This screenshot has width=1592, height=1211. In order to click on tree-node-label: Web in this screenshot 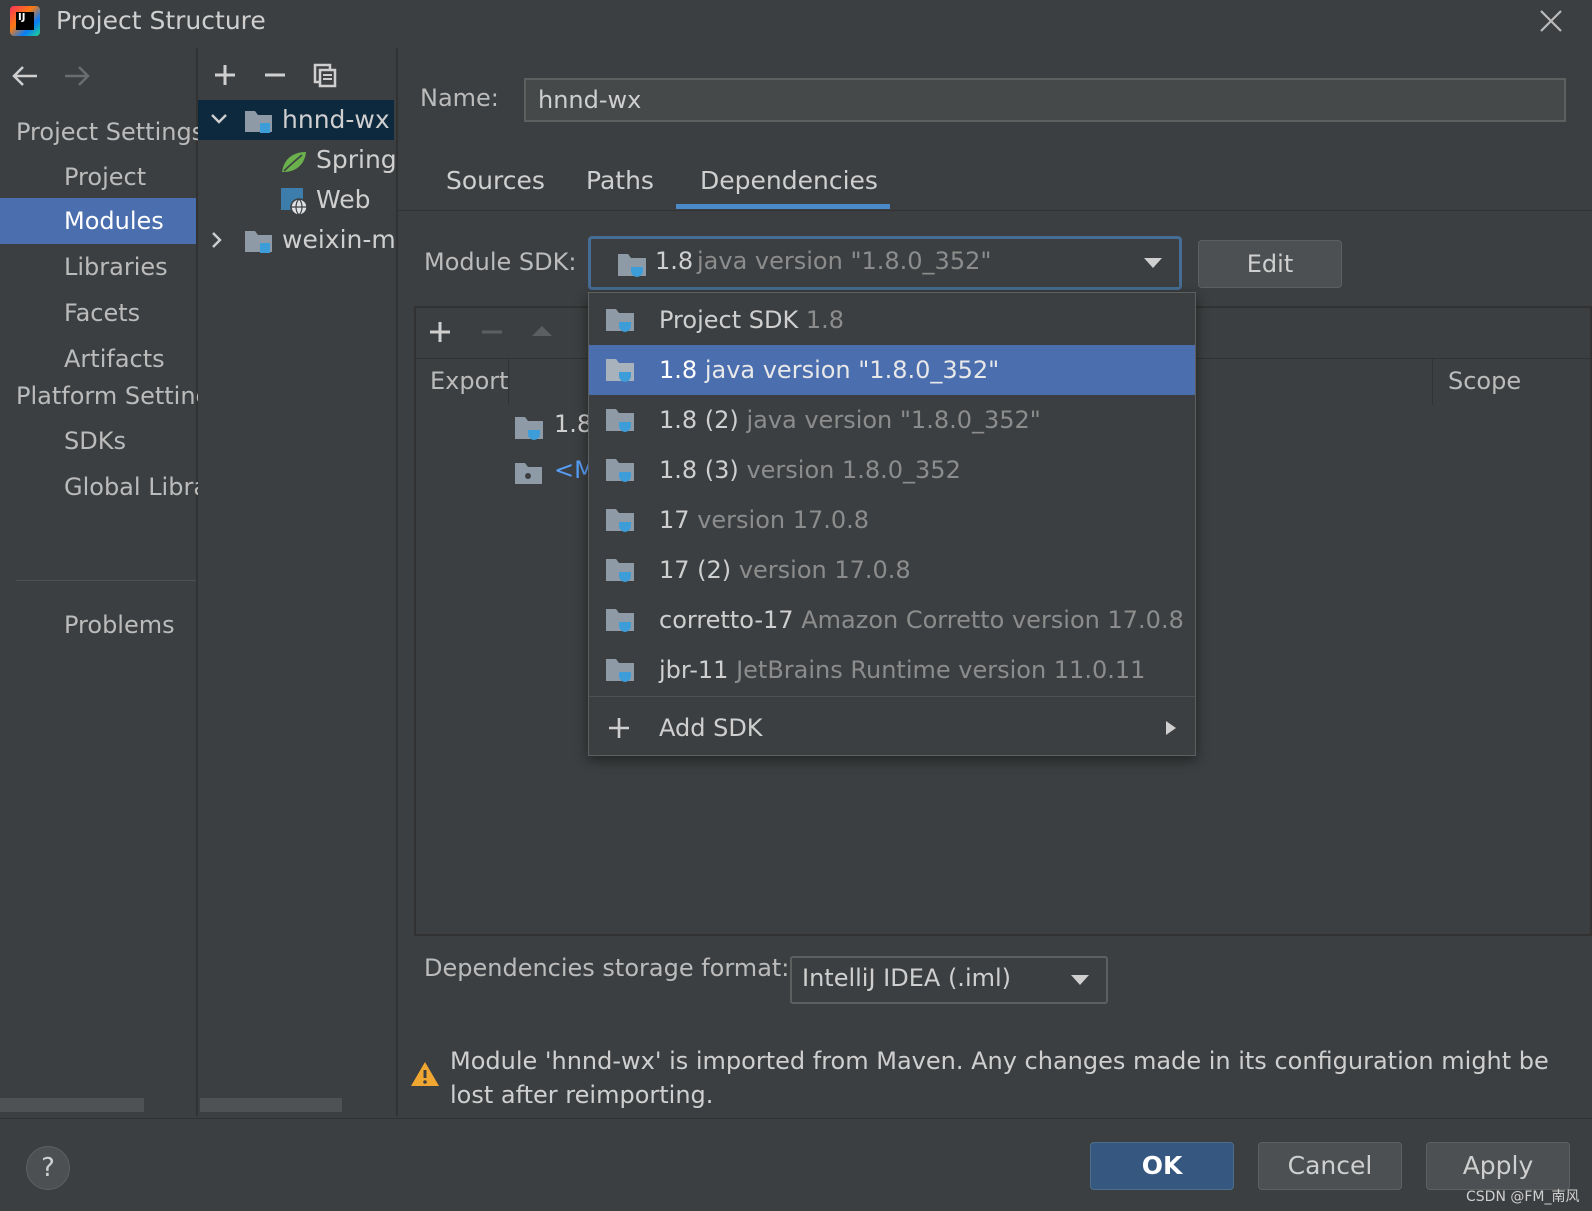, I will do `click(343, 199)`.